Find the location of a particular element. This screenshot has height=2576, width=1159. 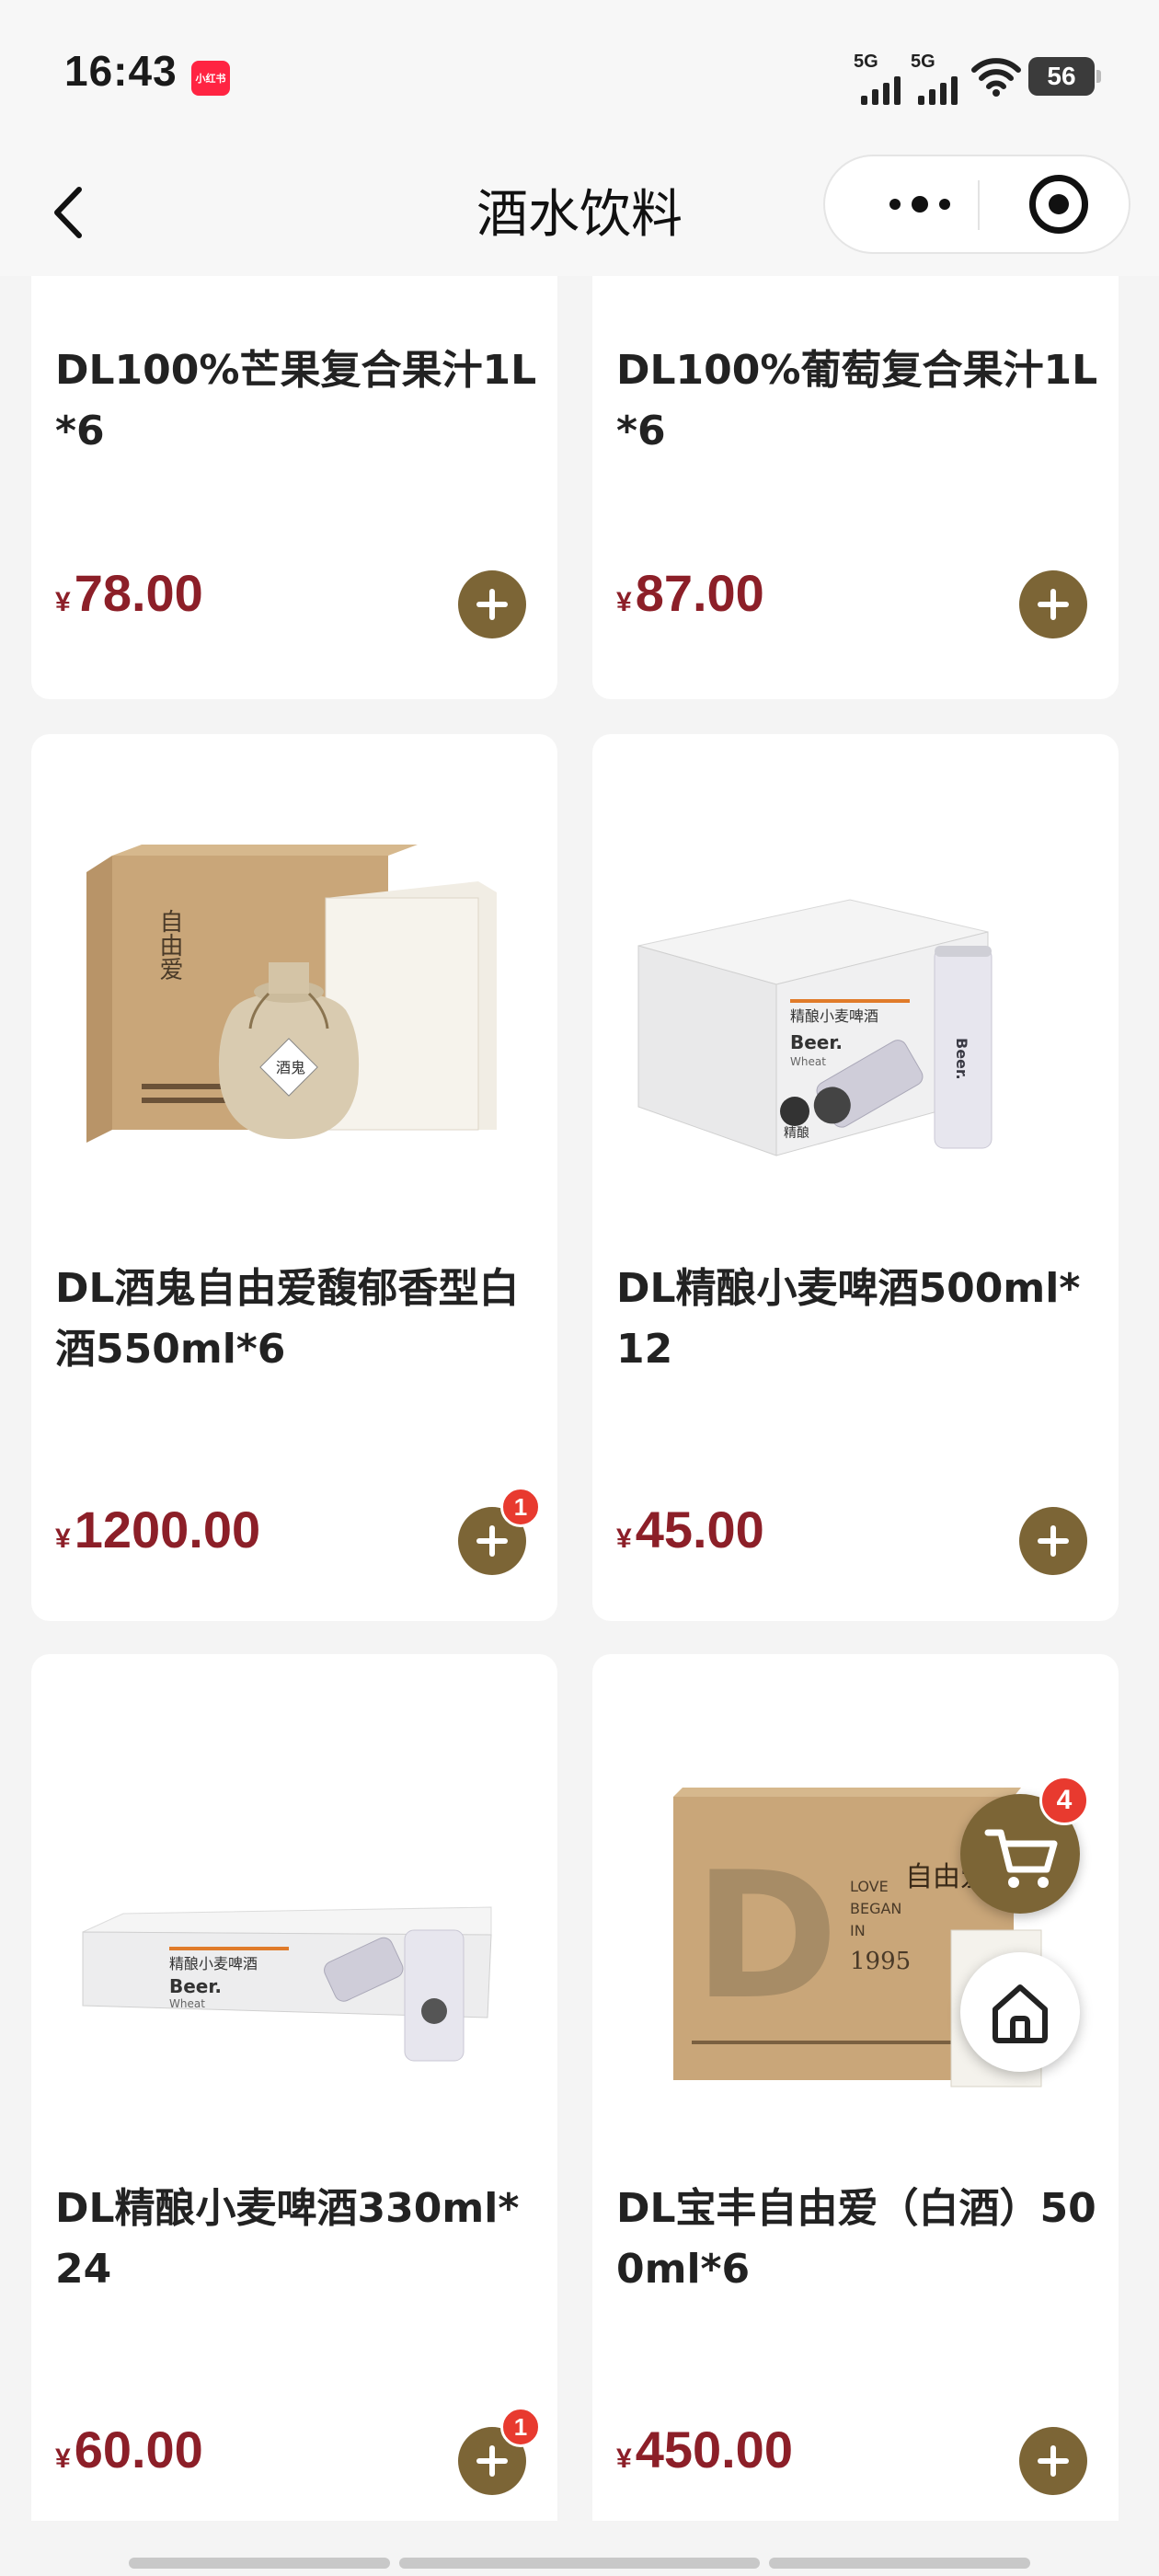

product-card: DL100%芒果复合果汁1L*6 ¥78.00 is located at coordinates (294, 487).